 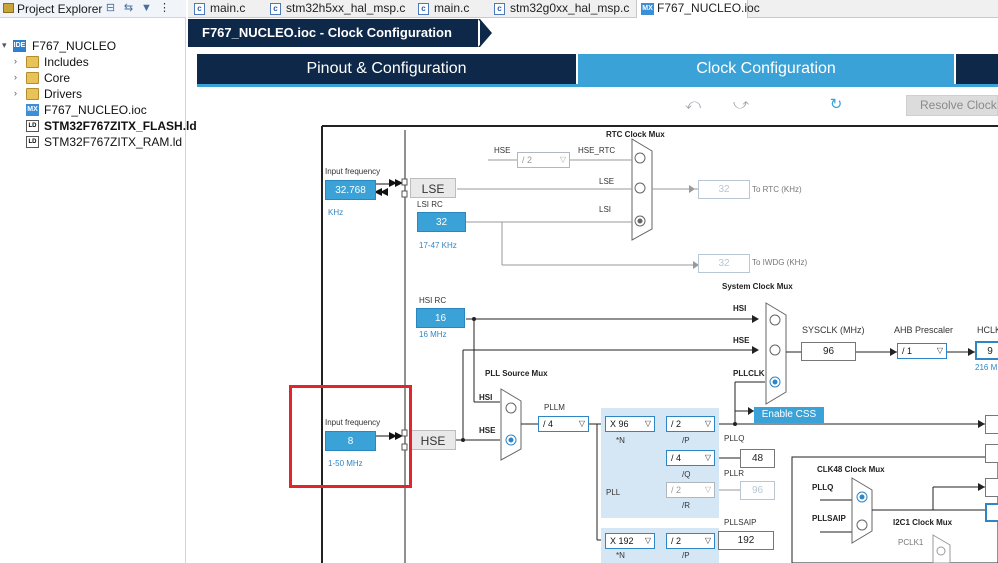 I want to click on hsi-rc-label: HSI RC, so click(x=433, y=300).